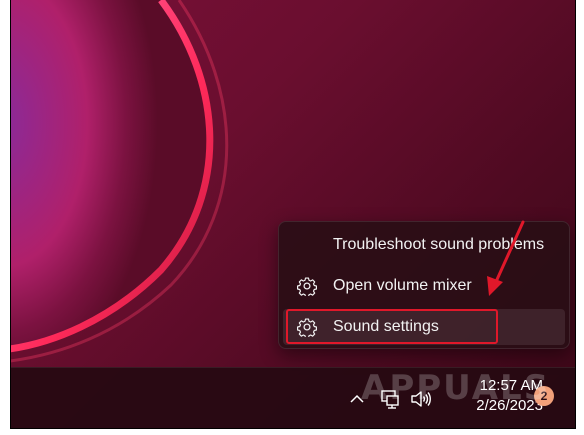 Image resolution: width=584 pixels, height=435 pixels. What do you see at coordinates (293, 397) in the screenshot?
I see `taskbar: 12:57 AM 2/26/2023` at bounding box center [293, 397].